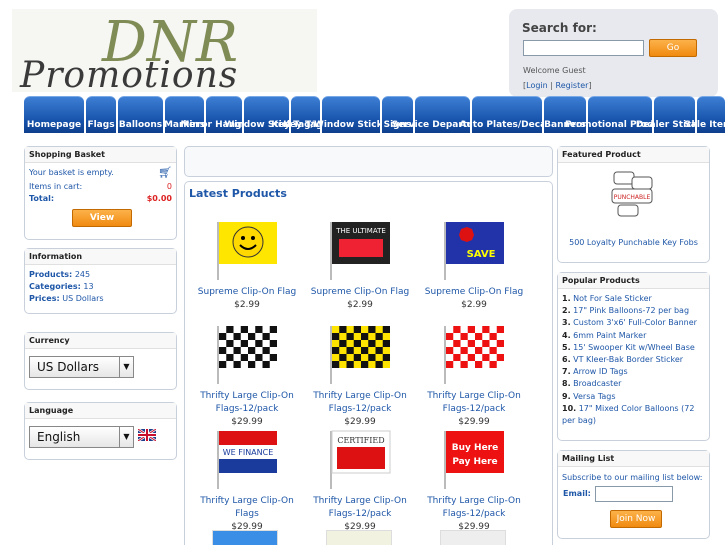 The height and width of the screenshot is (545, 727). I want to click on popular-item-link: 6mm Paint Marker, so click(609, 335).